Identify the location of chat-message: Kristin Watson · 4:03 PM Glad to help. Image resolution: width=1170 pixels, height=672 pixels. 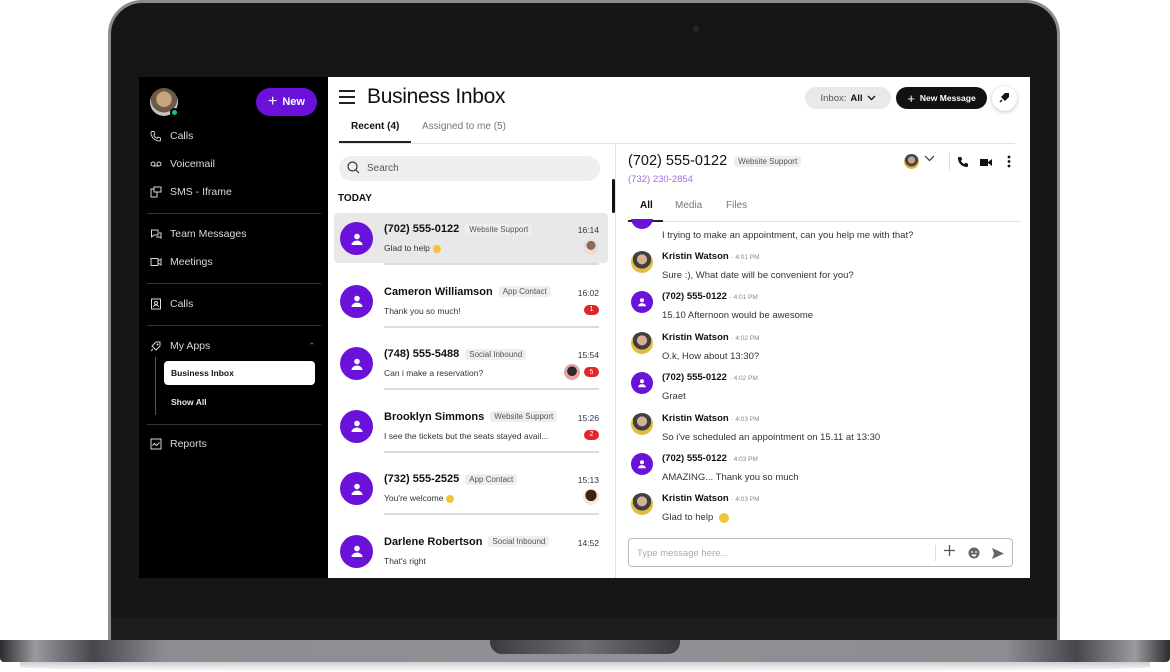
(826, 511).